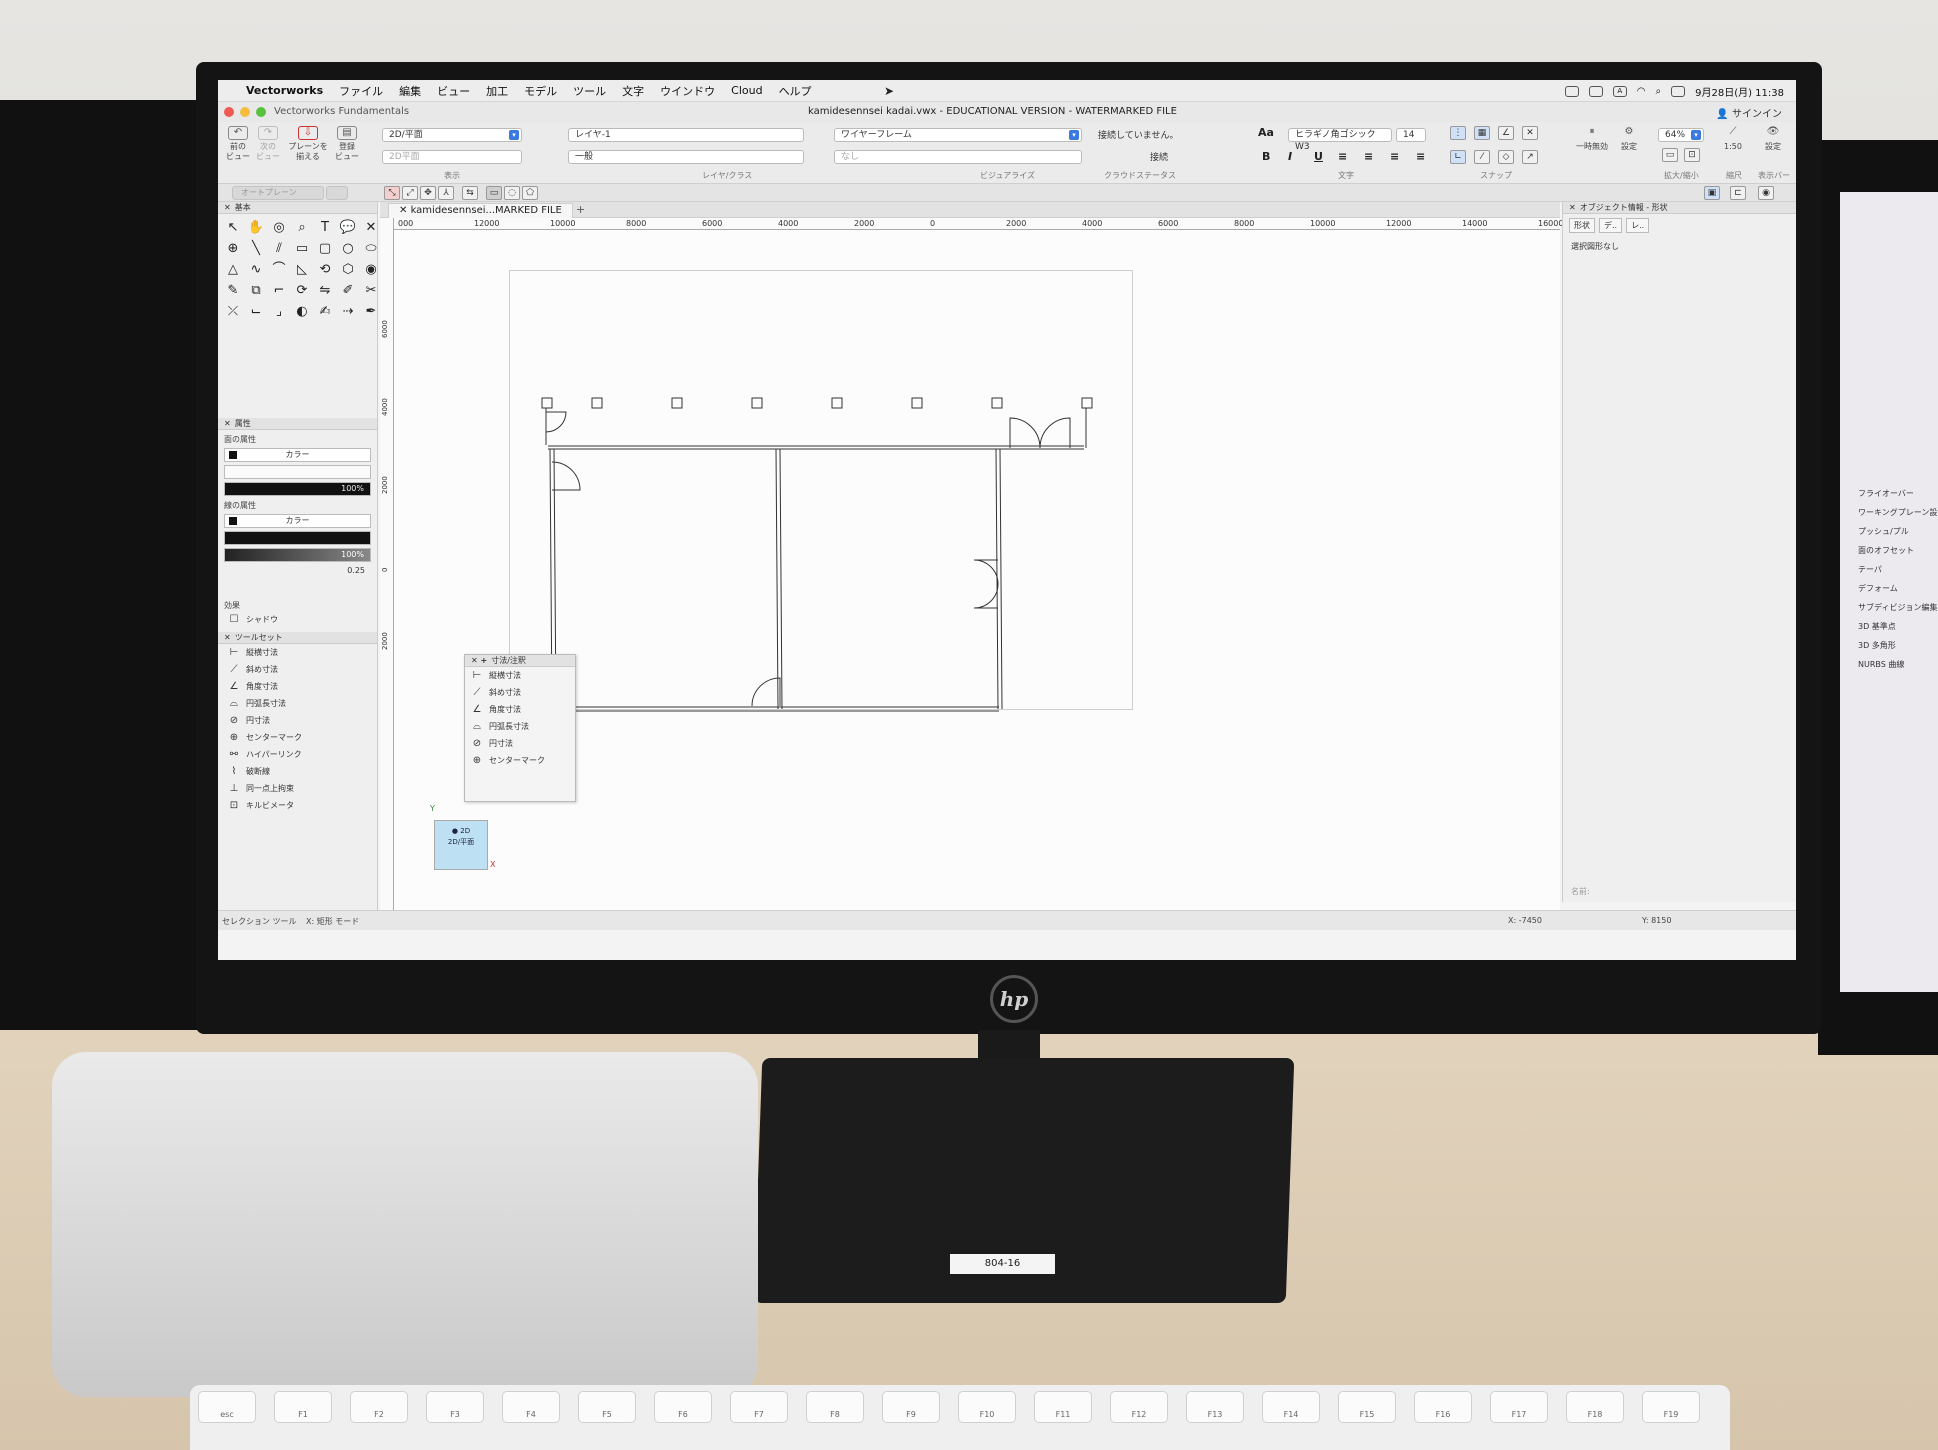 Image resolution: width=1938 pixels, height=1450 pixels. I want to click on screen-record-icon, so click(1571, 91).